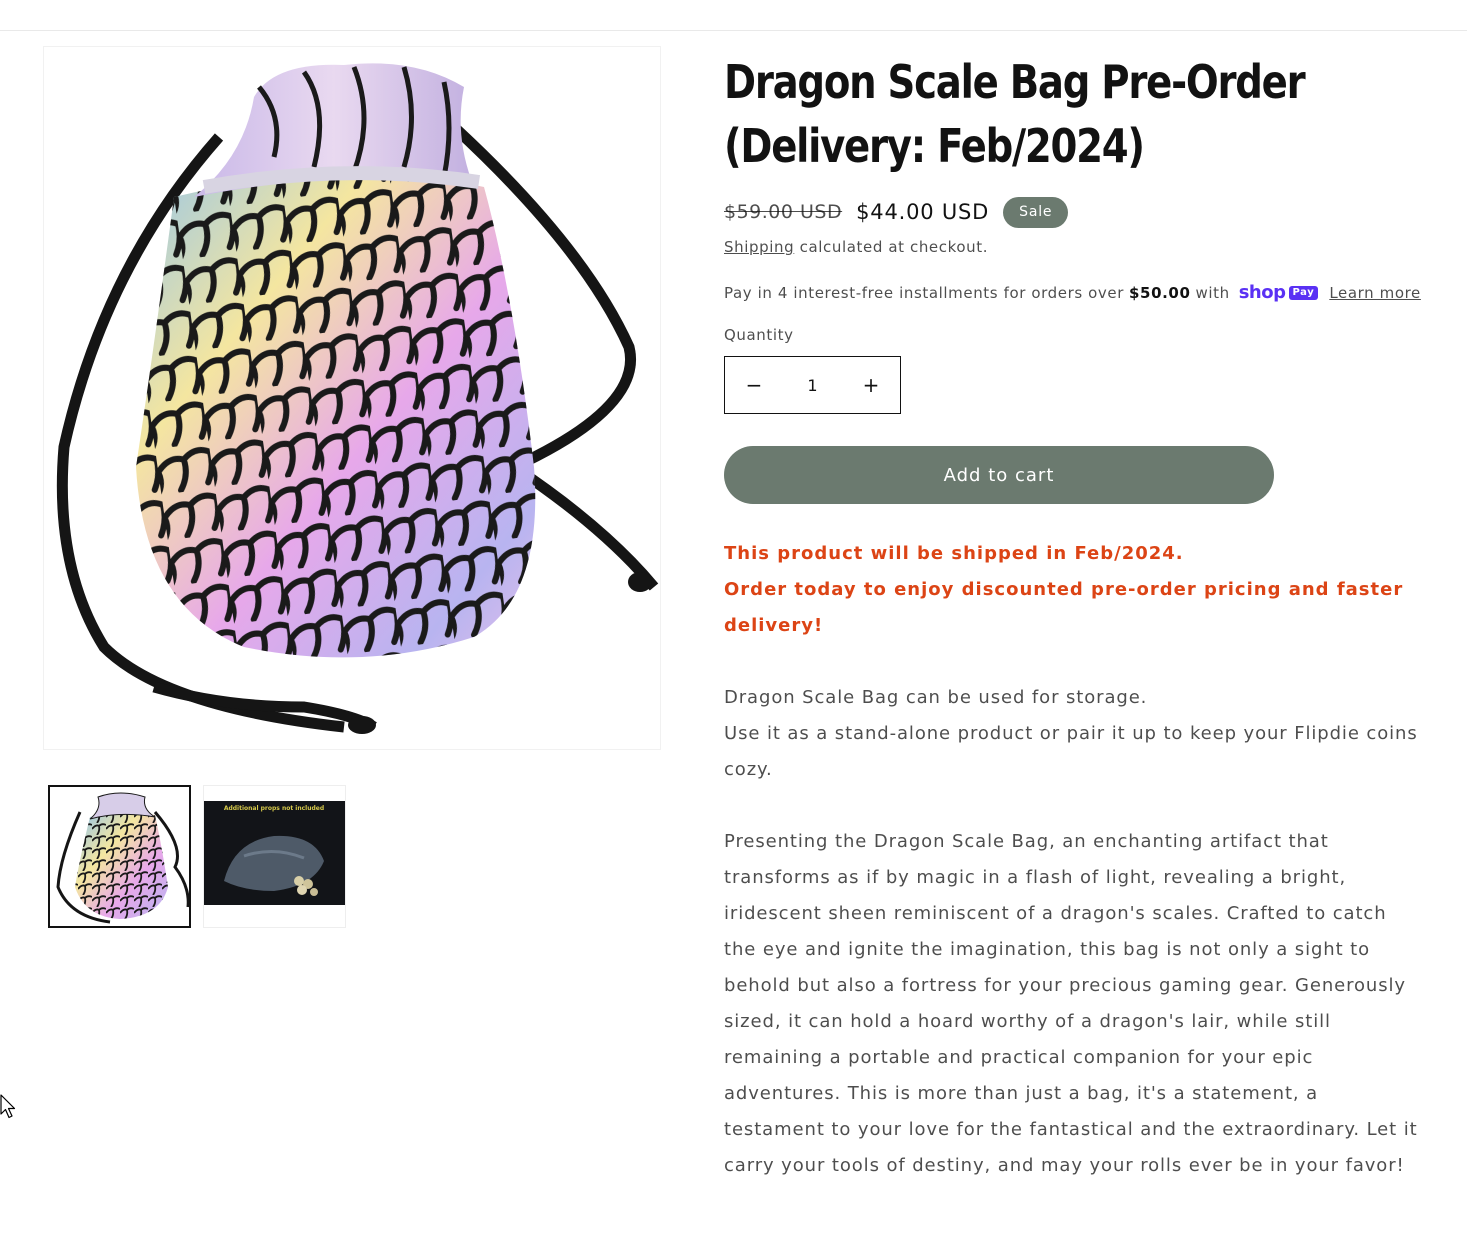 This screenshot has width=1467, height=1240. I want to click on shipping-text: calculated at checkout., so click(891, 247).